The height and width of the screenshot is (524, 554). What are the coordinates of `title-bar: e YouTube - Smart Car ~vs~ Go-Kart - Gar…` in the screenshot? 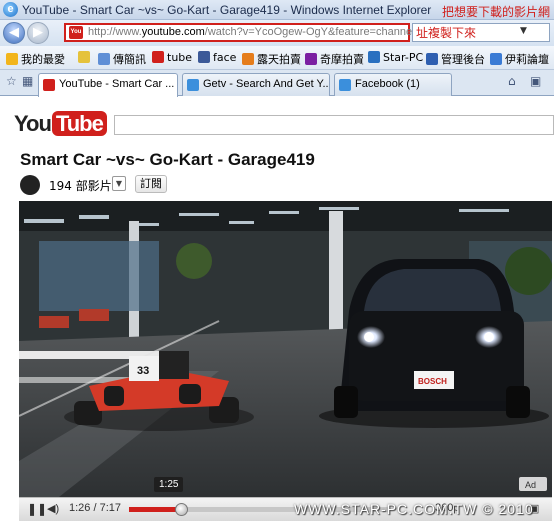 It's located at (277, 10).